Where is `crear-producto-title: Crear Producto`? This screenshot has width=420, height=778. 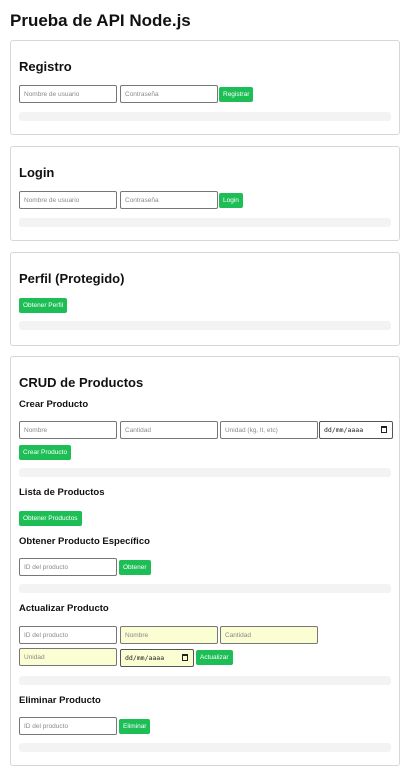 crear-producto-title: Crear Producto is located at coordinates (54, 404).